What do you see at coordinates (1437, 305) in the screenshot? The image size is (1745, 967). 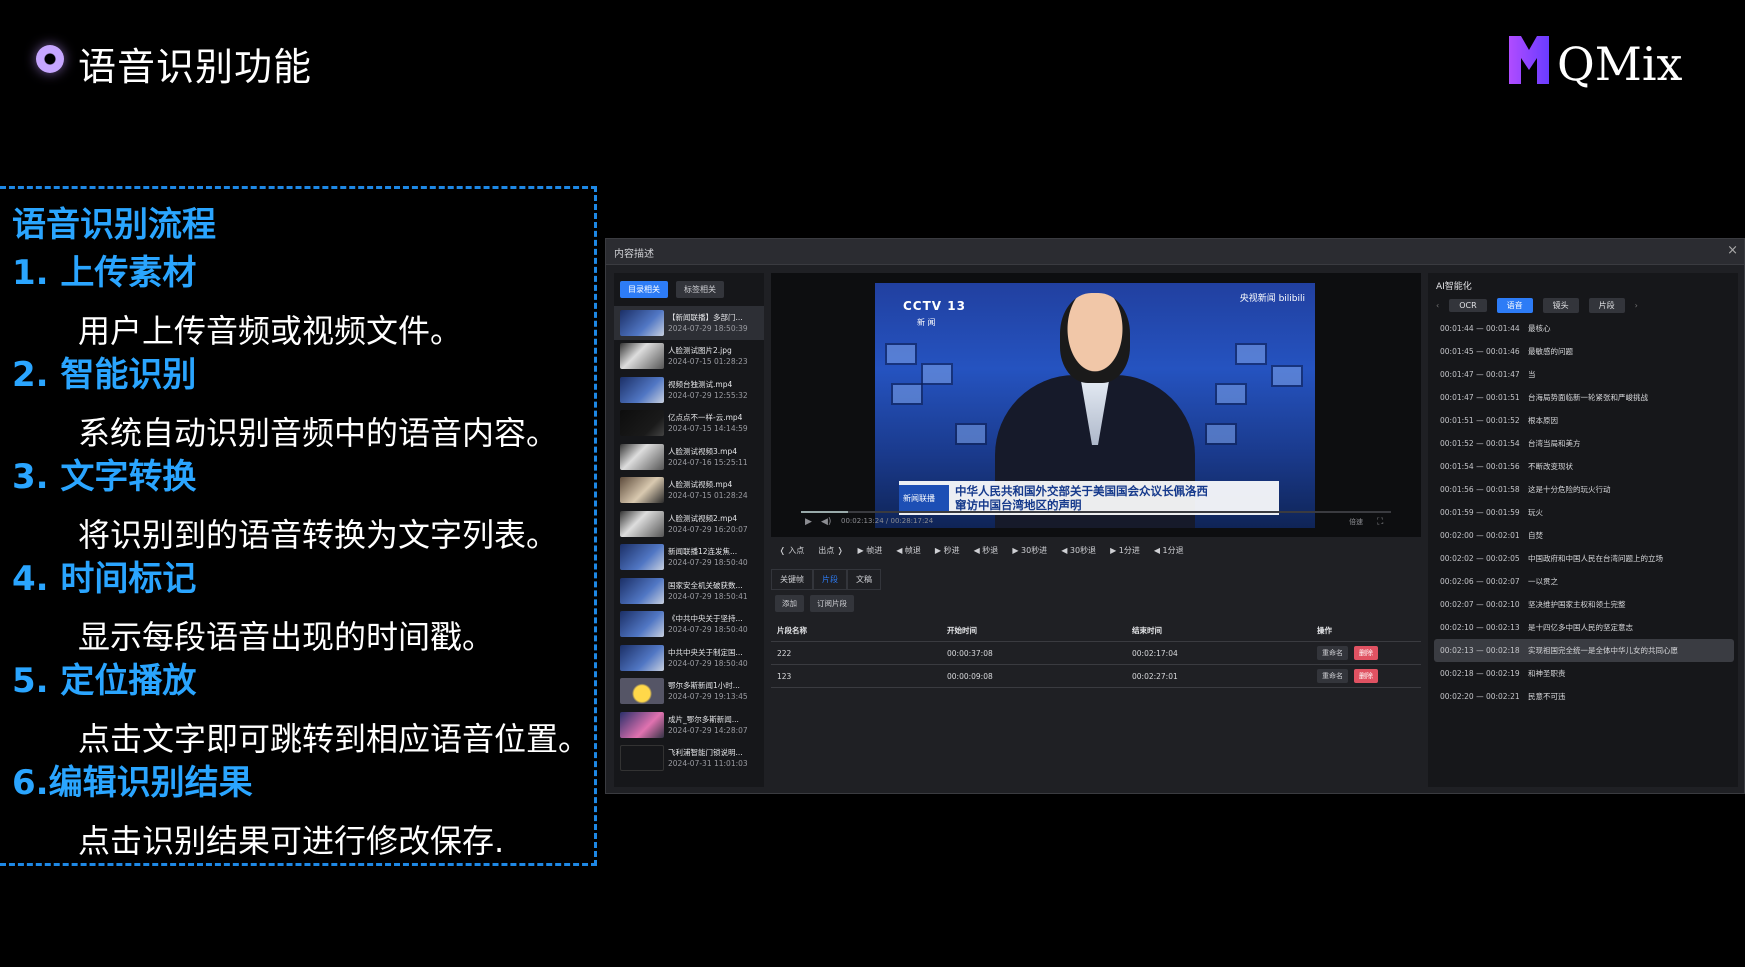 I see `chevron-left-icon: ‹` at bounding box center [1437, 305].